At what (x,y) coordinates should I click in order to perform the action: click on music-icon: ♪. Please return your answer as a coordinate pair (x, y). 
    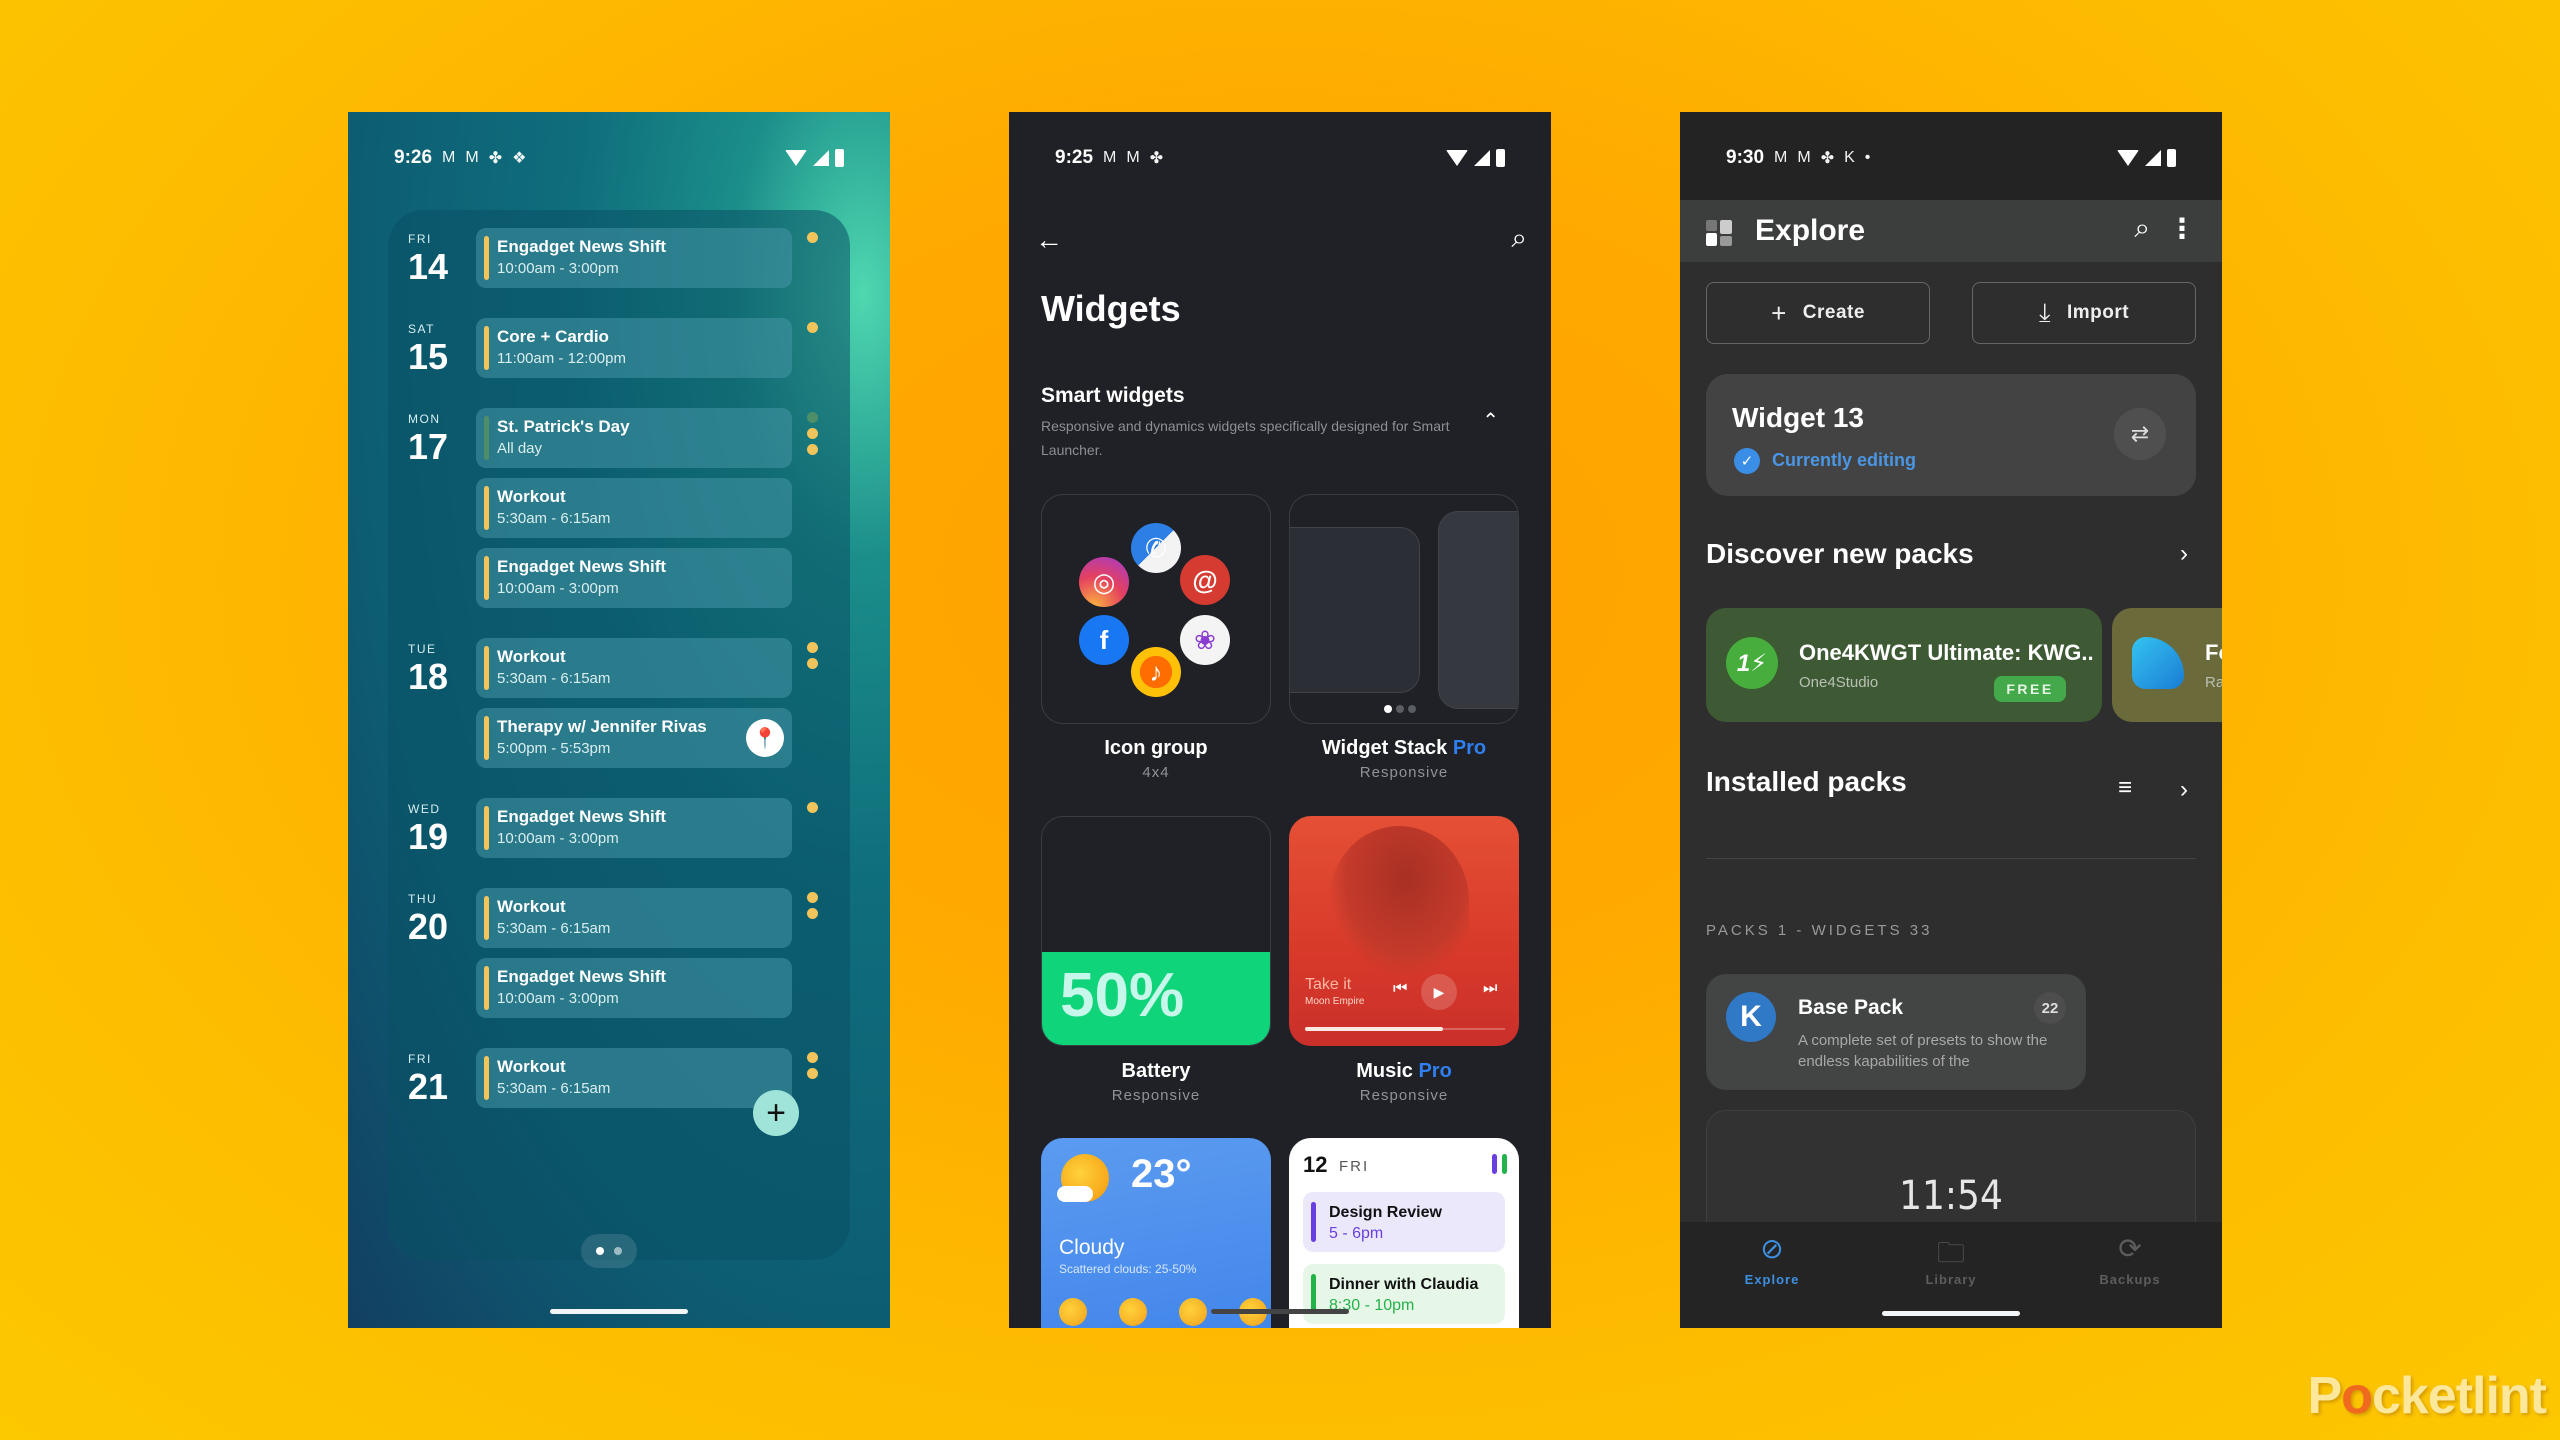
    Looking at the image, I should click on (1156, 672).